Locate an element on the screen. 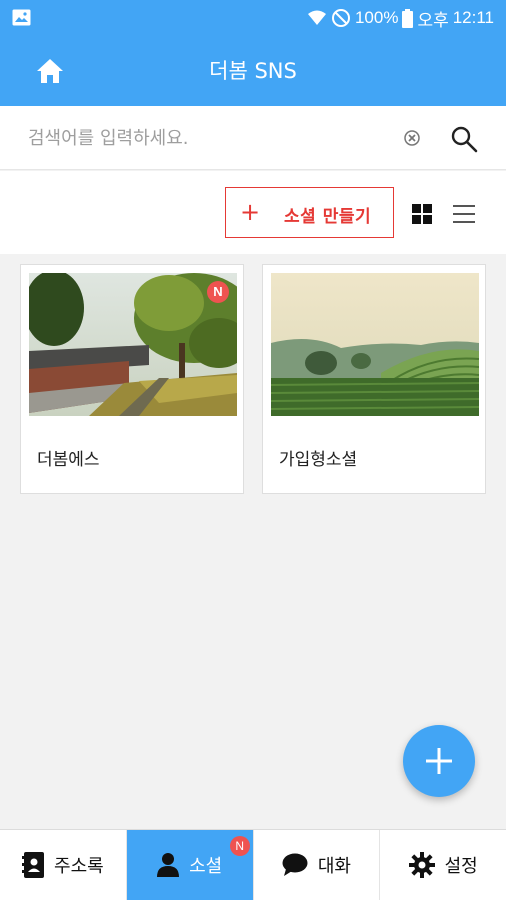 This screenshot has width=506, height=900. status-time: 12:11 is located at coordinates (473, 17).